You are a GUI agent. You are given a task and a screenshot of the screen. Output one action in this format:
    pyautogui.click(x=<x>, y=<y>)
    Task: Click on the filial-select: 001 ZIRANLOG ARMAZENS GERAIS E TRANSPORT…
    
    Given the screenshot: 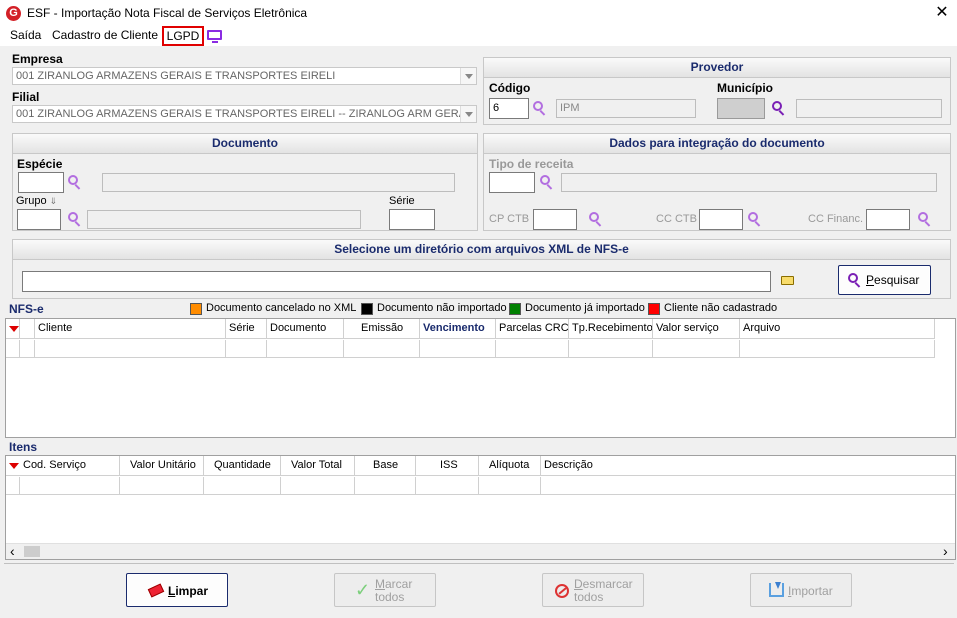 What is the action you would take?
    pyautogui.click(x=244, y=114)
    